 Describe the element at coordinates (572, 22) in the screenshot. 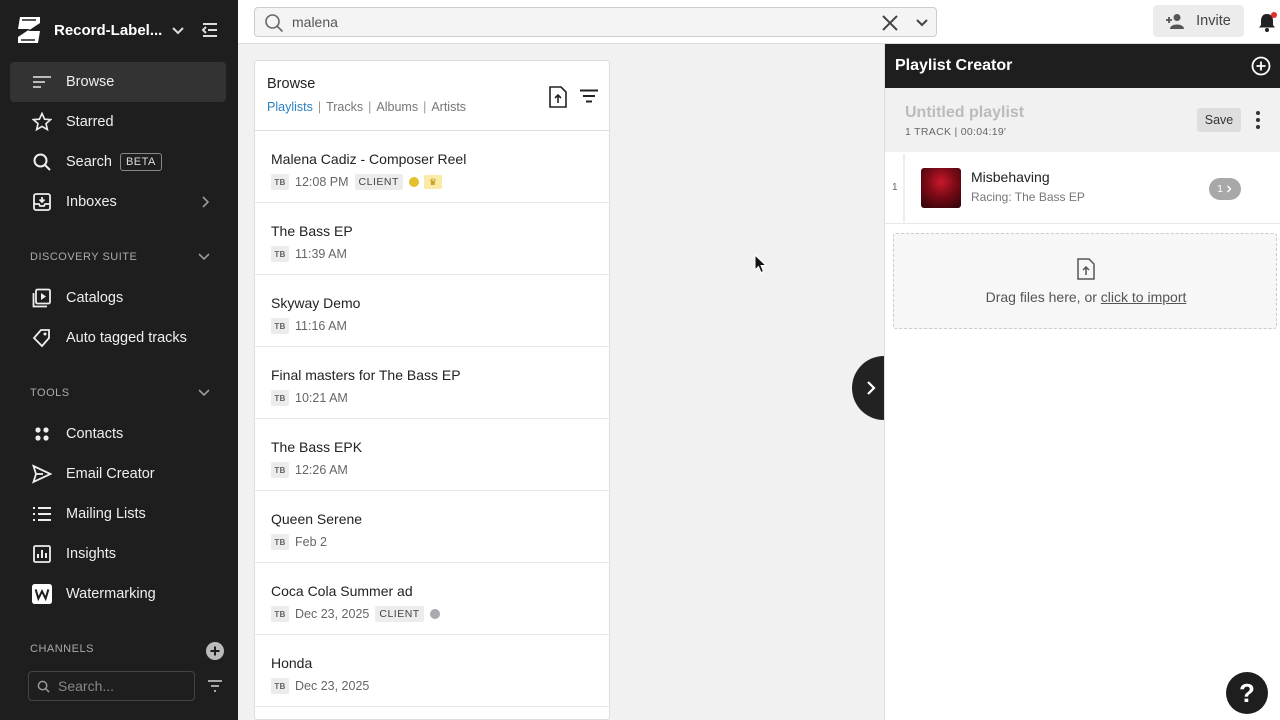

I see `global-search-input` at that location.